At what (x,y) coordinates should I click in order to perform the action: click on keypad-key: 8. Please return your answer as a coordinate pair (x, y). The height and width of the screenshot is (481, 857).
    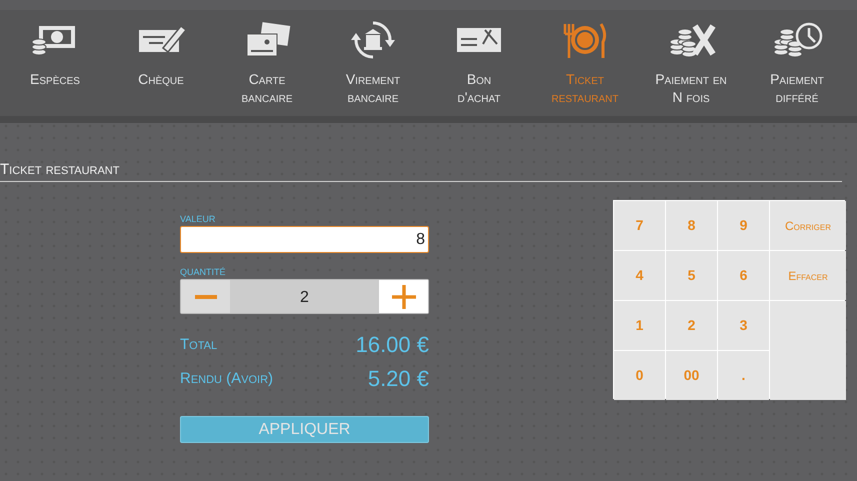
    Looking at the image, I should click on (691, 225).